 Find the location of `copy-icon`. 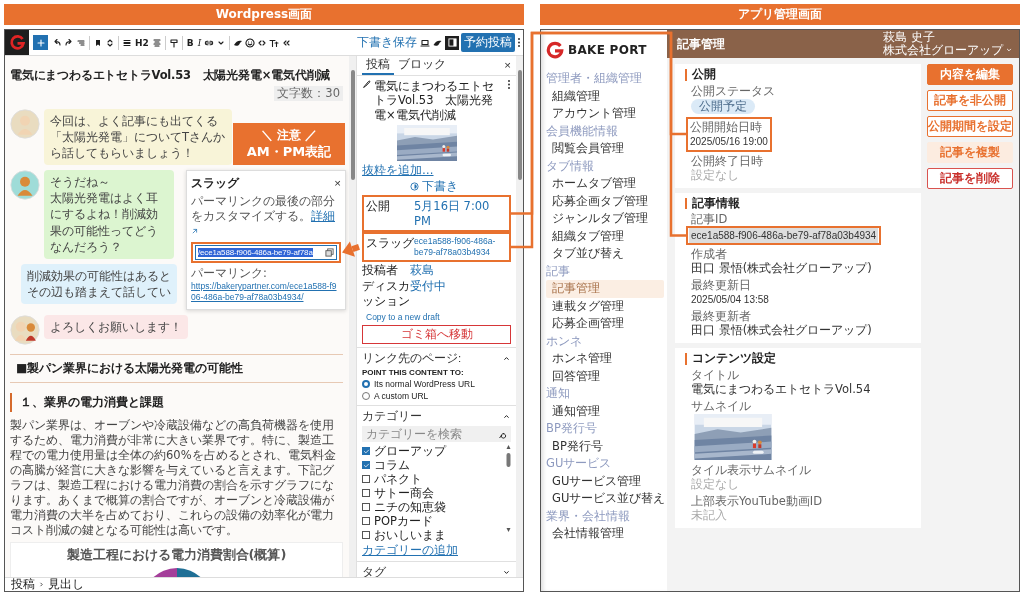

copy-icon is located at coordinates (329, 253).